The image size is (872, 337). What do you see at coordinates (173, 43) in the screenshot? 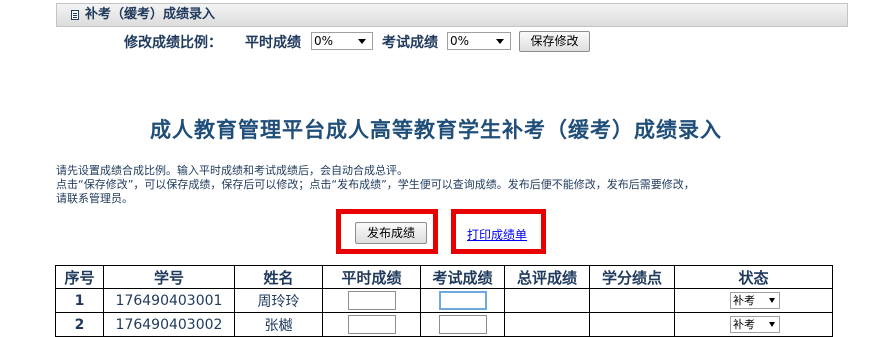
I see `ratio-label: 修改成绩比例：` at bounding box center [173, 43].